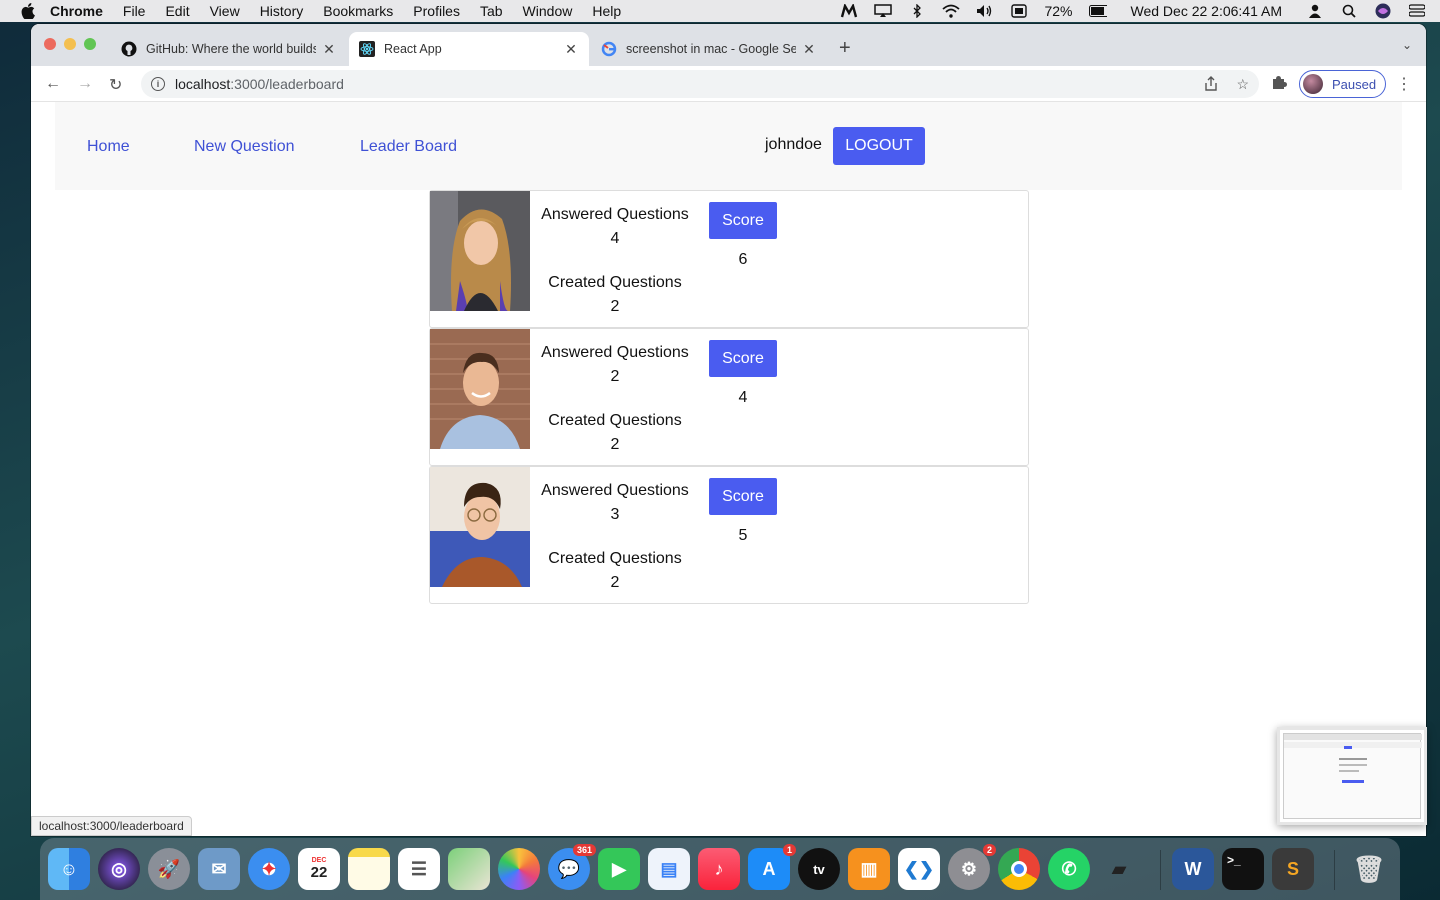  Describe the element at coordinates (1417, 11) in the screenshot. I see `control-center-icon` at that location.